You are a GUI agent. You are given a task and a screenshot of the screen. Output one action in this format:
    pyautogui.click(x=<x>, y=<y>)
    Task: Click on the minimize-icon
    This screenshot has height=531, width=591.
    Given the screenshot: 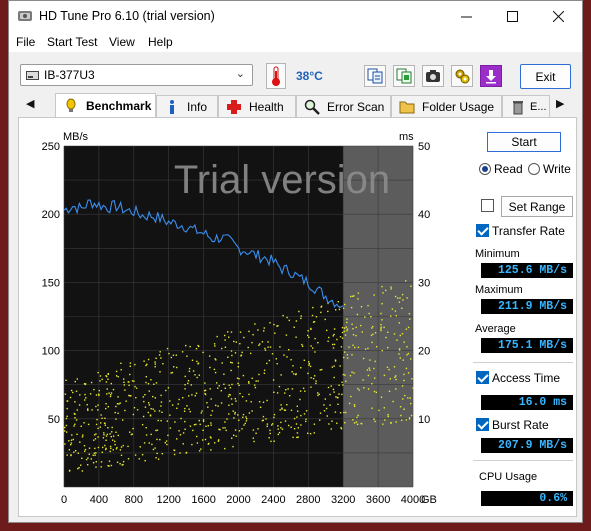 What is the action you would take?
    pyautogui.click(x=466, y=17)
    